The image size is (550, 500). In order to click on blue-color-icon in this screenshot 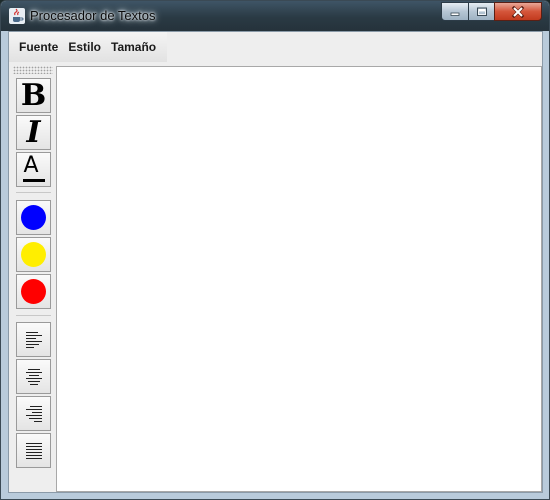, I will do `click(33, 217)`.